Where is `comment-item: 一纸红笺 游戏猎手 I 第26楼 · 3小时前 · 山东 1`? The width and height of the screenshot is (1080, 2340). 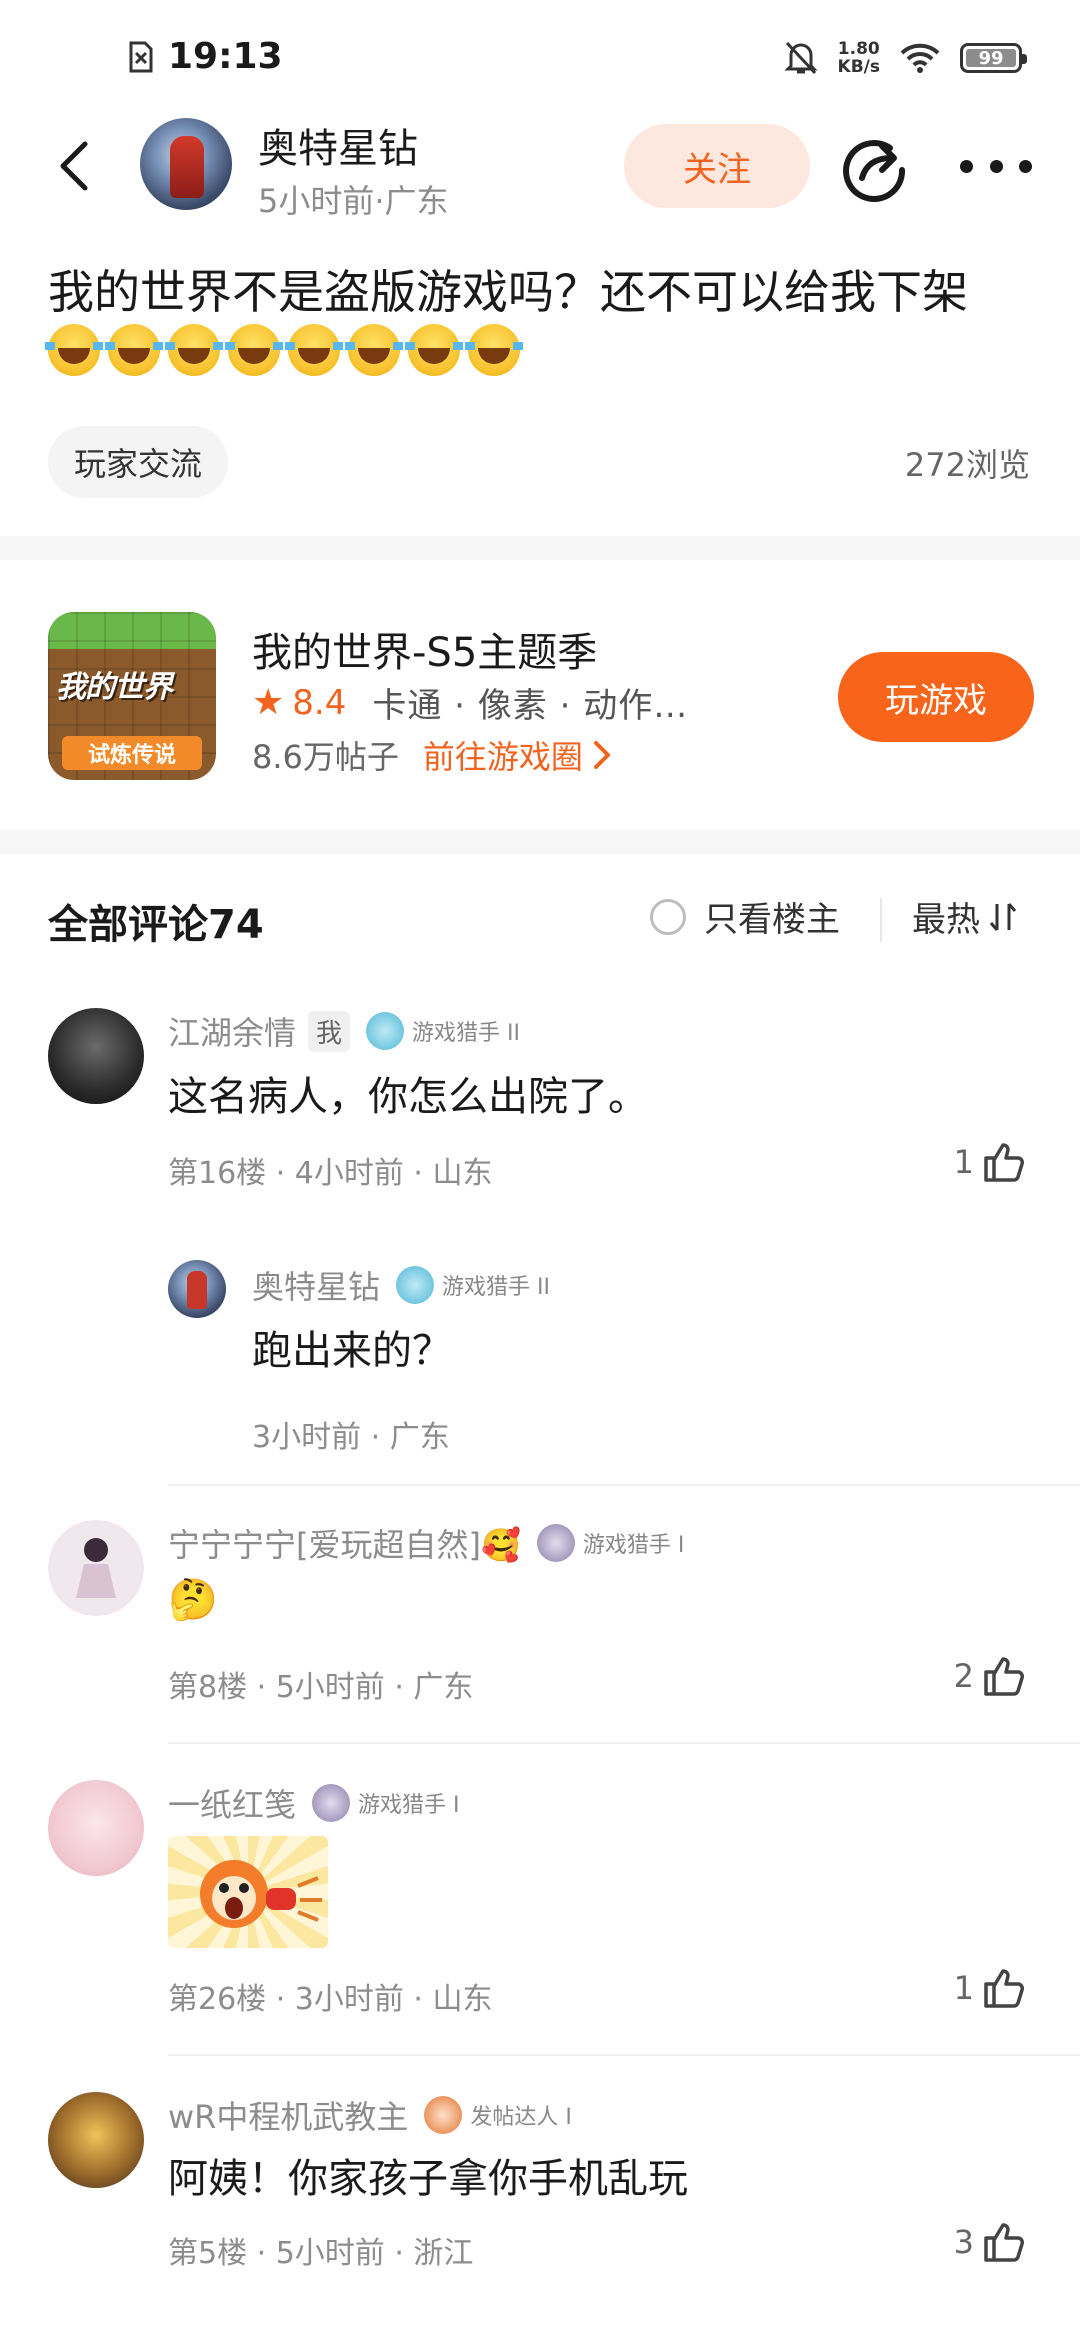
comment-item: 一纸红笺 游戏猎手 I 第26楼 · 3小时前 · 山东 1 is located at coordinates (540, 1930).